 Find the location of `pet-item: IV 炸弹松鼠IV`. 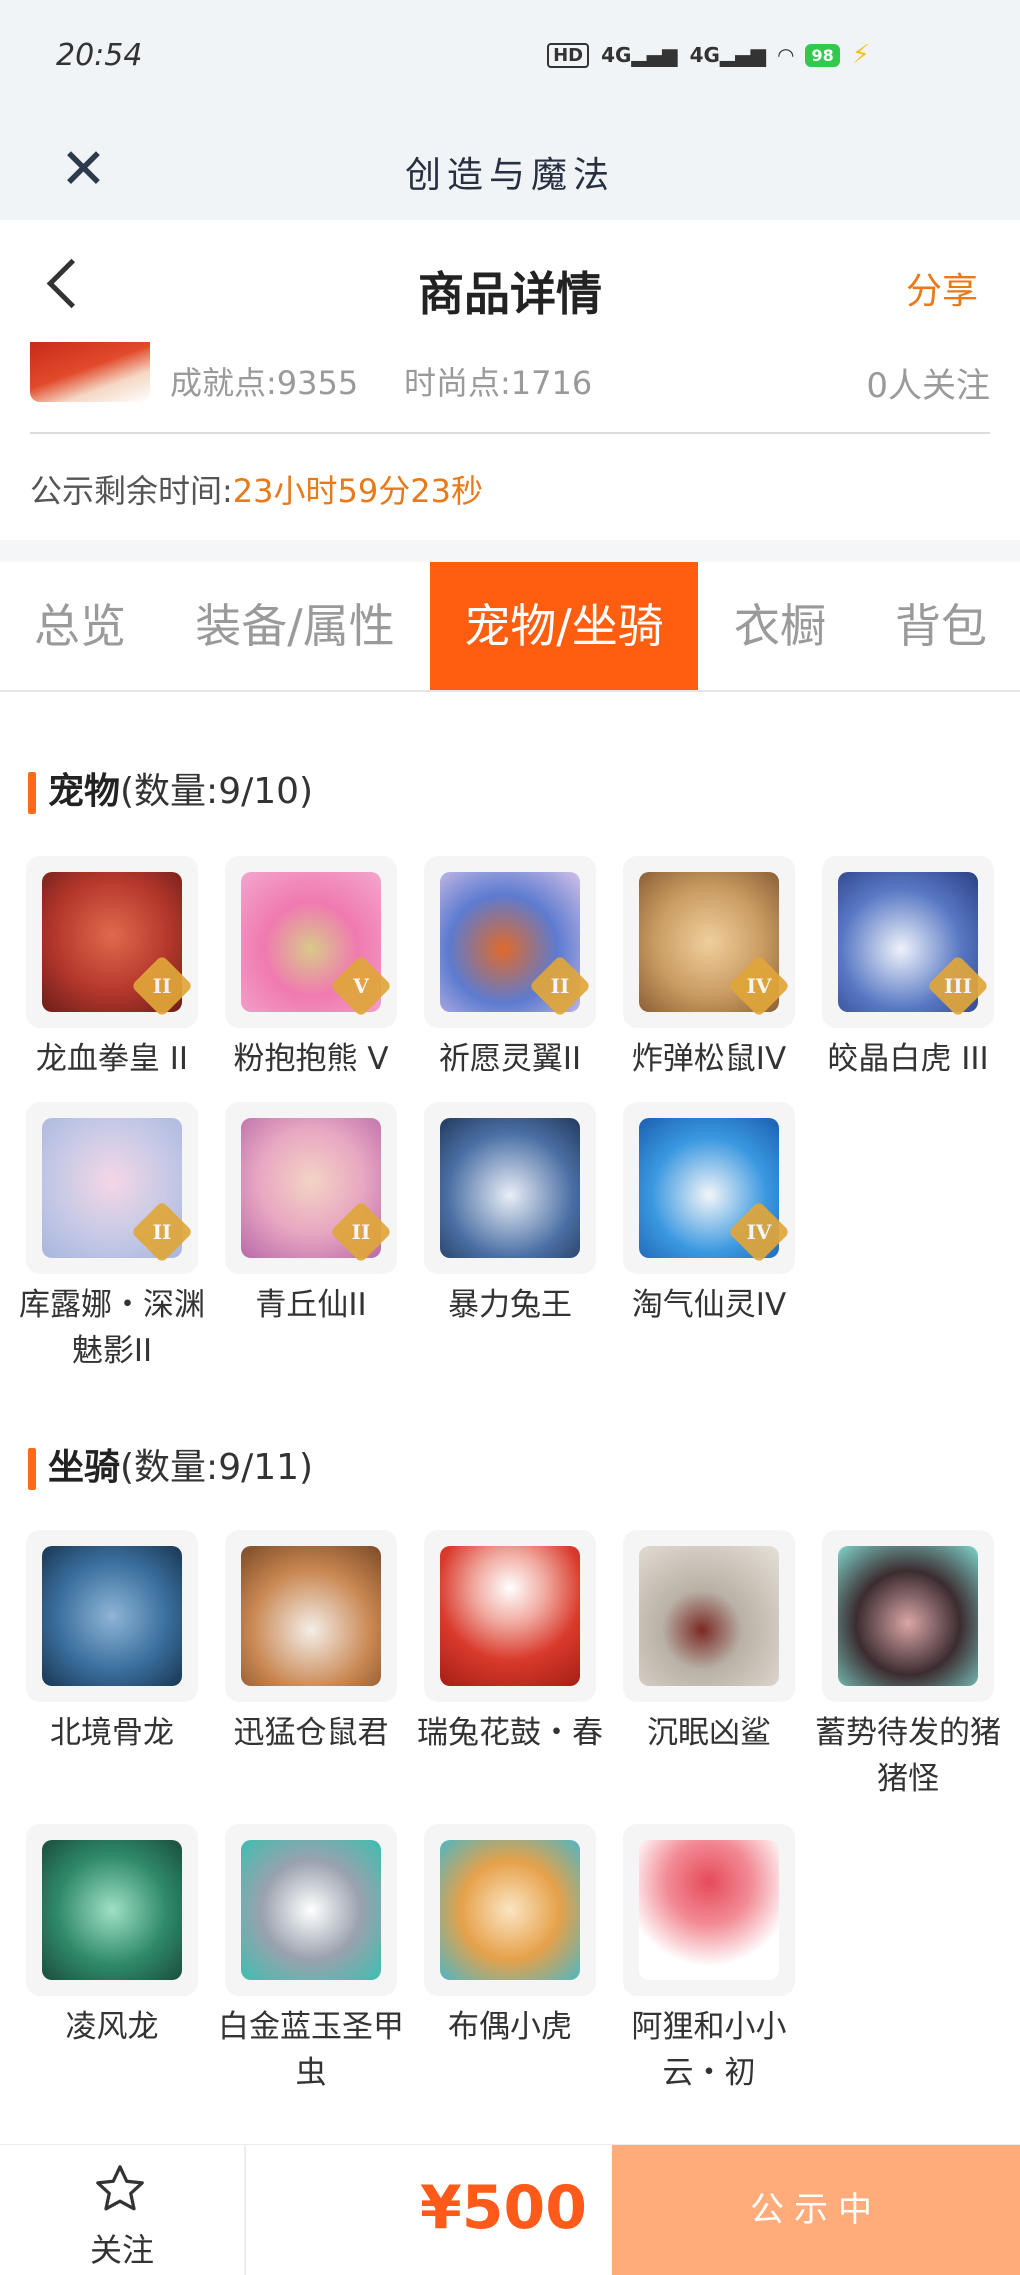

pet-item: IV 炸弹松鼠IV is located at coordinates (709, 969).